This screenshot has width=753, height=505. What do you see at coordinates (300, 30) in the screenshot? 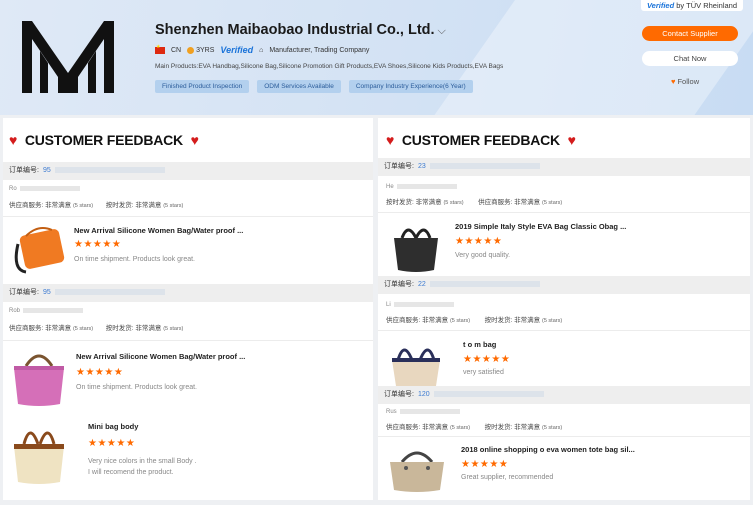
I see `company-name: Shenzhen Maibaobao Industrial Co., Ltd. ⌵` at bounding box center [300, 30].